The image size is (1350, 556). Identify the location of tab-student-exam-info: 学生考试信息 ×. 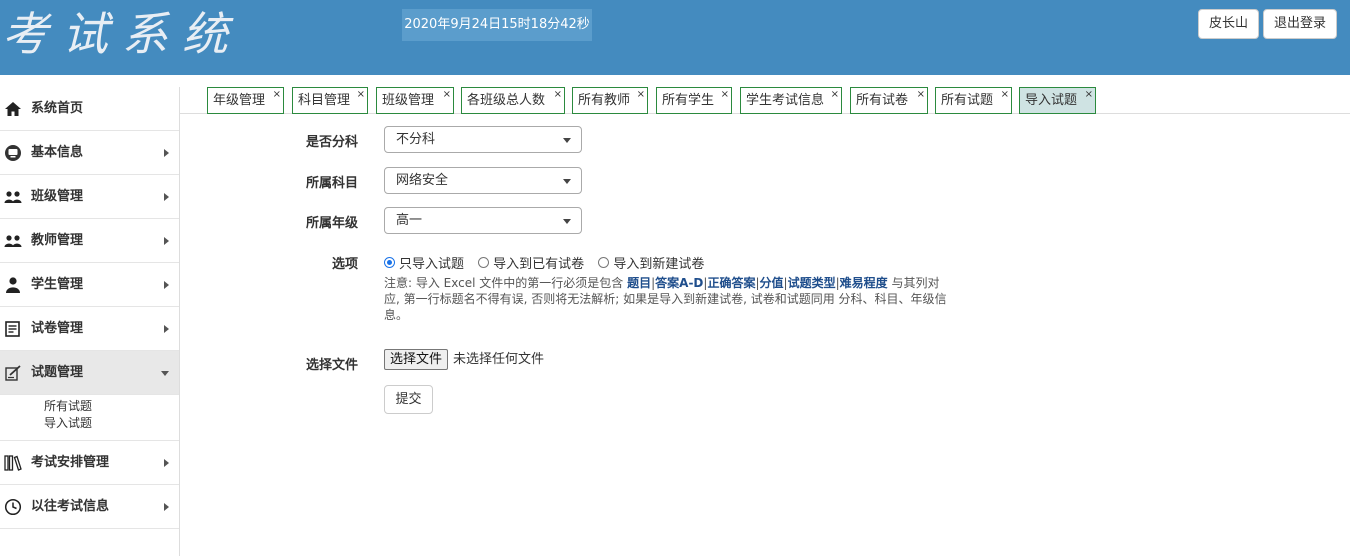
(791, 100).